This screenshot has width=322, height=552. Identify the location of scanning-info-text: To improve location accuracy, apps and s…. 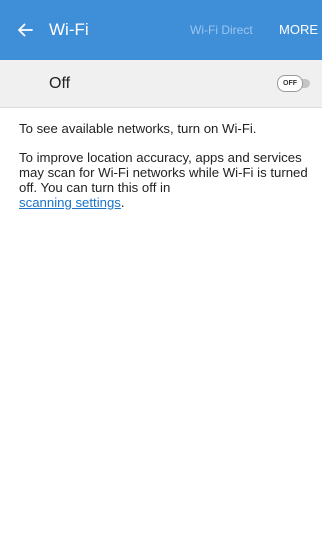
(163, 172).